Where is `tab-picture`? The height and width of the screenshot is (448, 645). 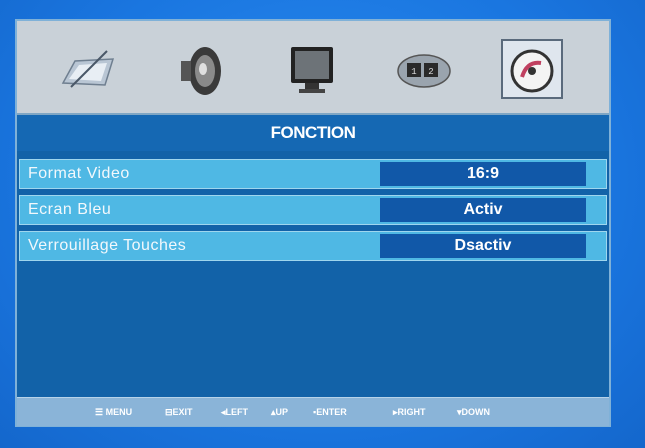 tab-picture is located at coordinates (88, 69).